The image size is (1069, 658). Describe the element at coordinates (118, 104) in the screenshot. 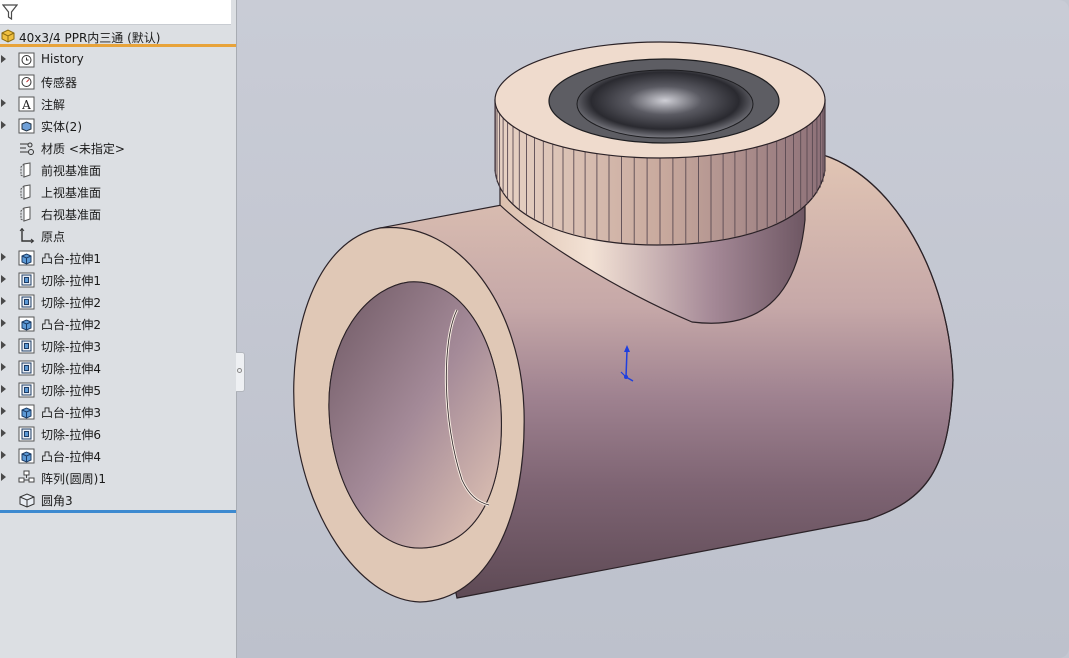

I see `feature-tree-item: A 注解` at that location.